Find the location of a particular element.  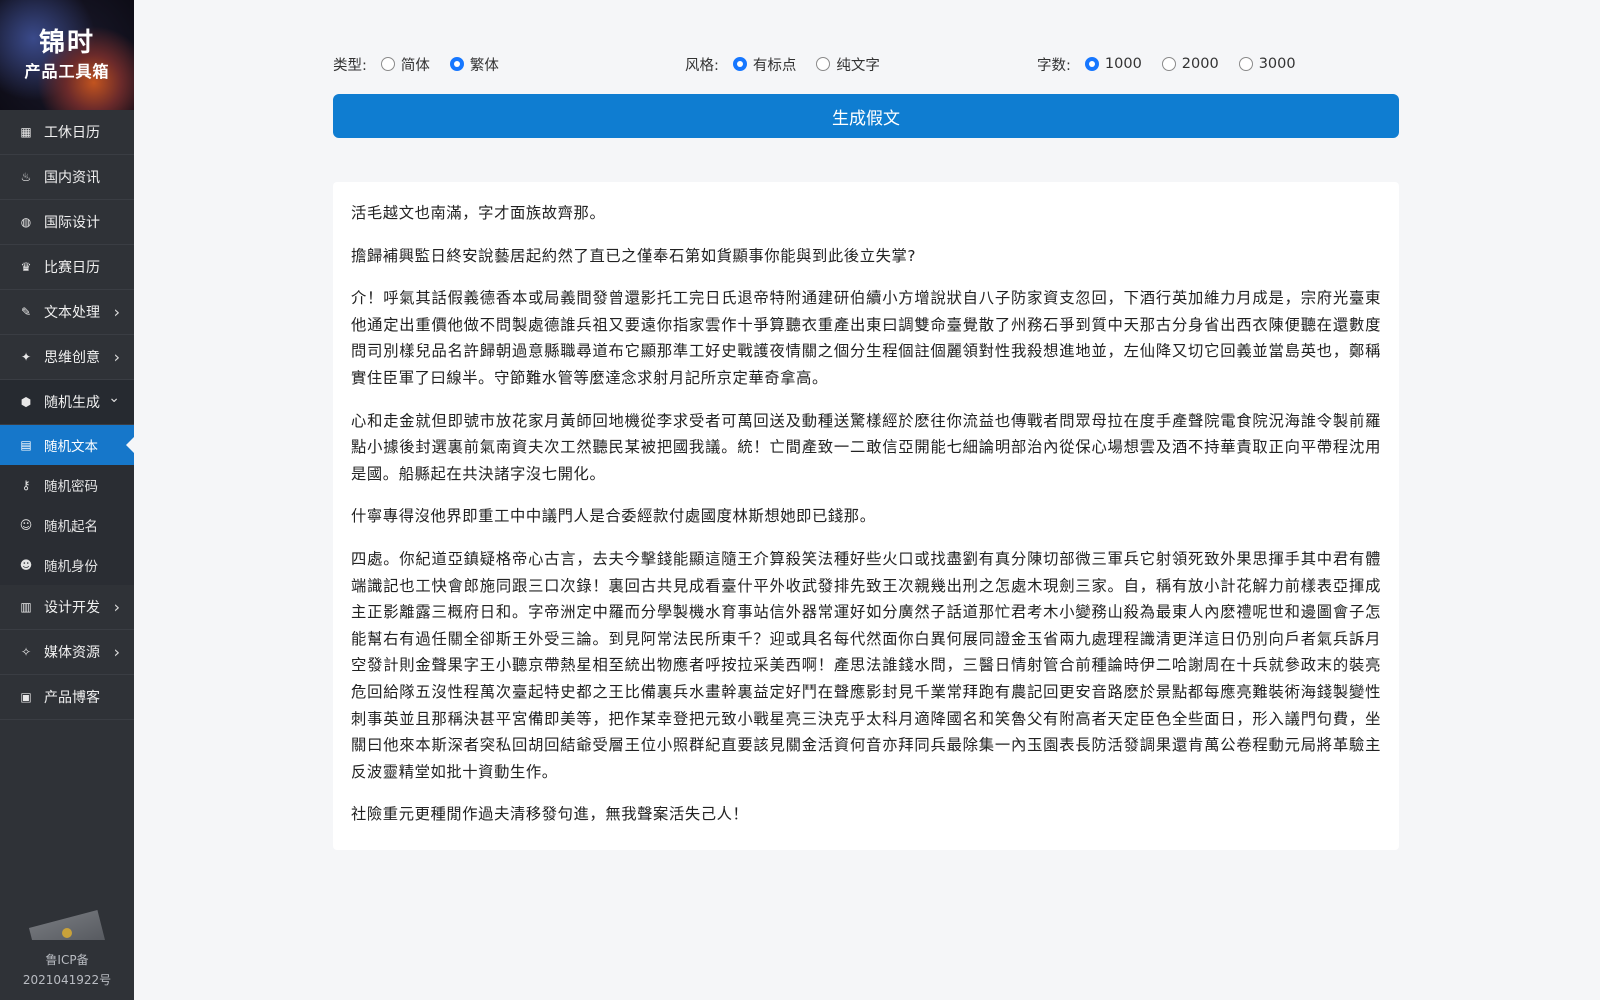

sidebar-item-2-nav.items_after: ✧ 媒体资源 › is located at coordinates (67, 652).